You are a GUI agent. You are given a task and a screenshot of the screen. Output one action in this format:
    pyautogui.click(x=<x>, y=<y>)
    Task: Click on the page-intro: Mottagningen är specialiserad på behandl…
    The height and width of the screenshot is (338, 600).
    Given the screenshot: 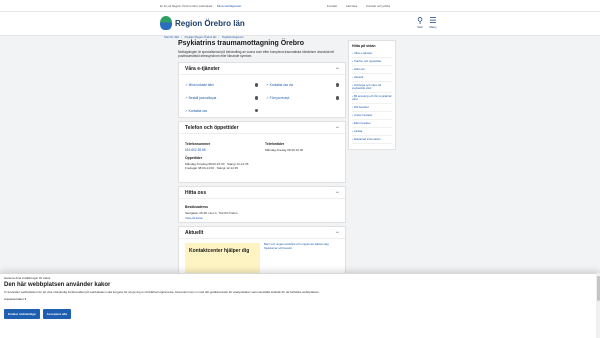 What is the action you would take?
    pyautogui.click(x=256, y=54)
    